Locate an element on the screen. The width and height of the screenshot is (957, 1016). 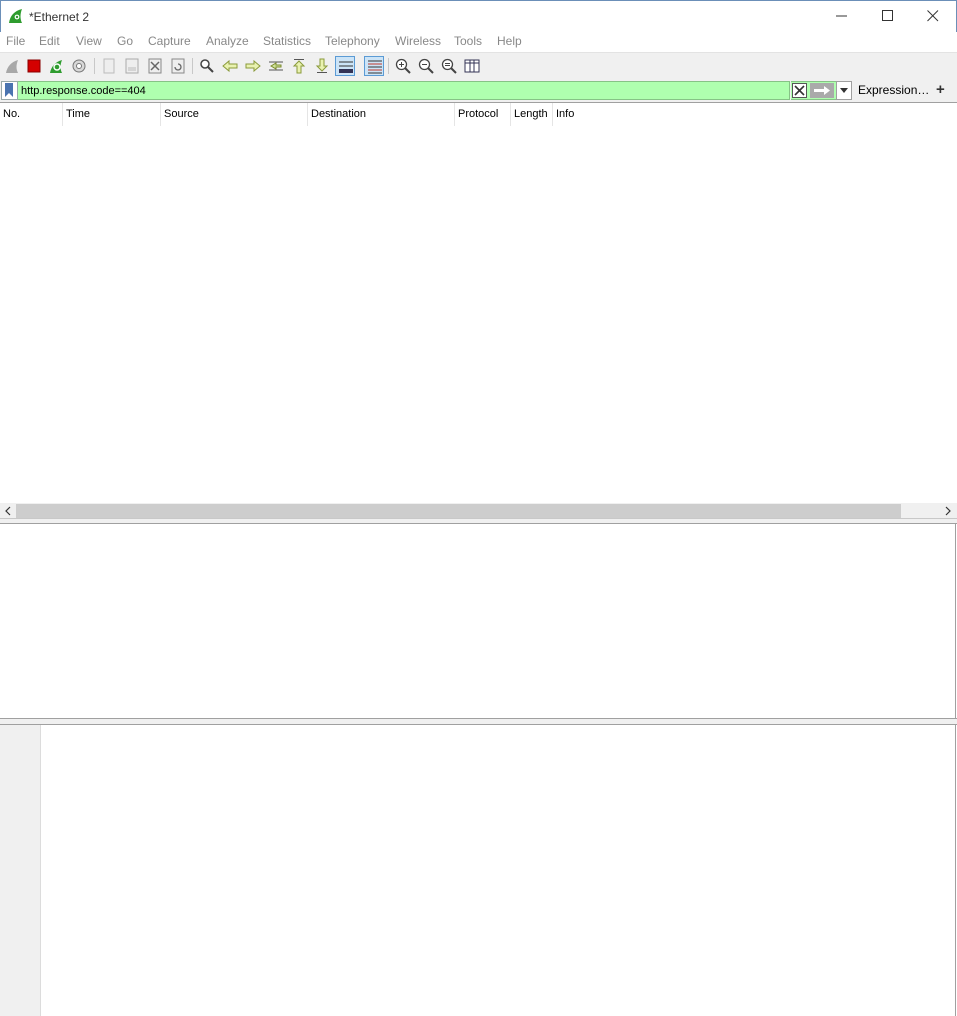
scrollbar-thumb is located at coordinates (458, 511).